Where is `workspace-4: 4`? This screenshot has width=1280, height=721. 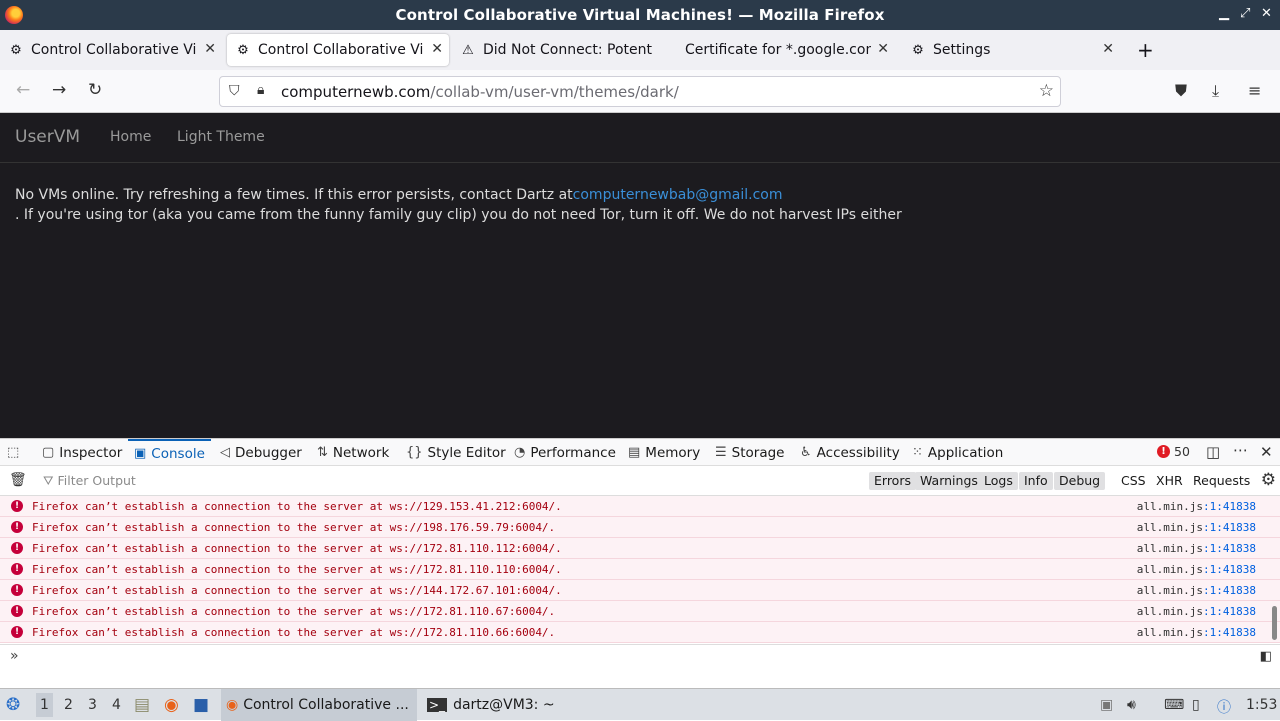
workspace-4: 4 is located at coordinates (116, 705).